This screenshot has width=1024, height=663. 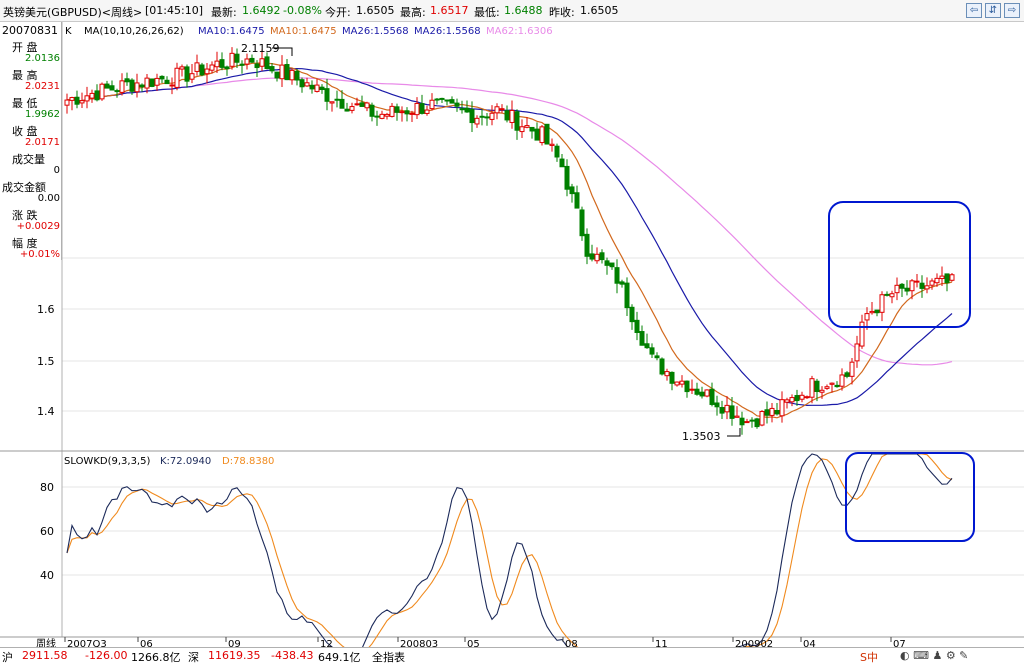 I want to click on ime-icon: S中, so click(x=869, y=656).